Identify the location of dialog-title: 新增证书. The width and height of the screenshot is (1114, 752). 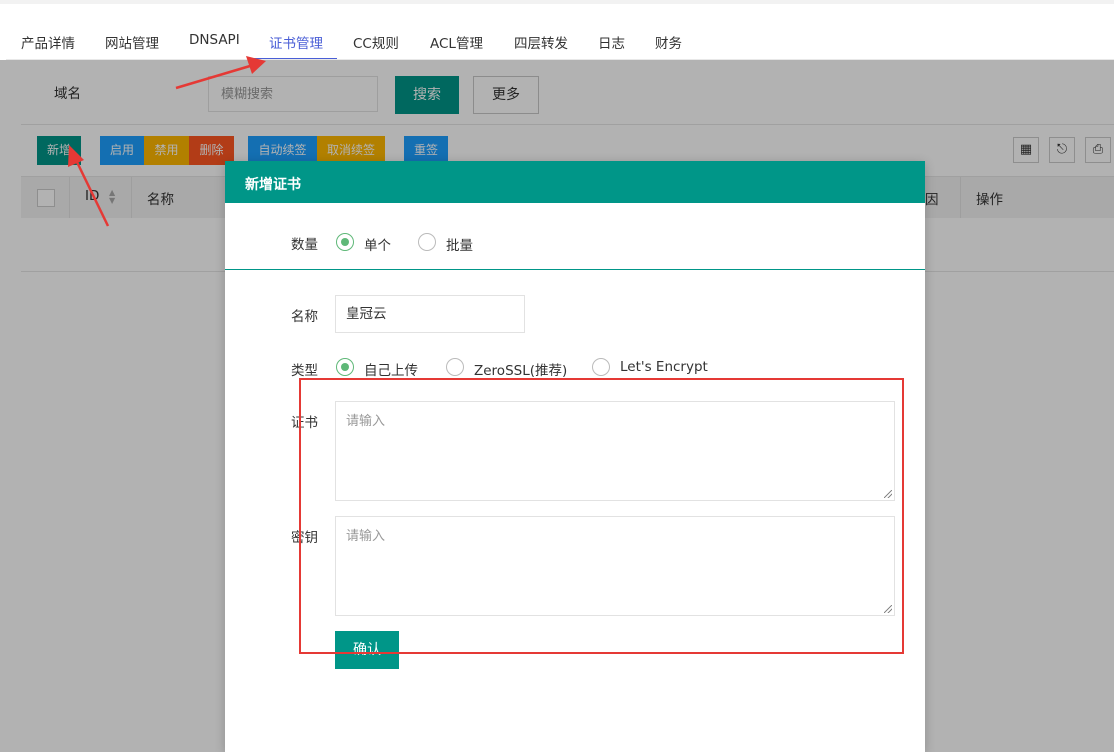
(273, 185).